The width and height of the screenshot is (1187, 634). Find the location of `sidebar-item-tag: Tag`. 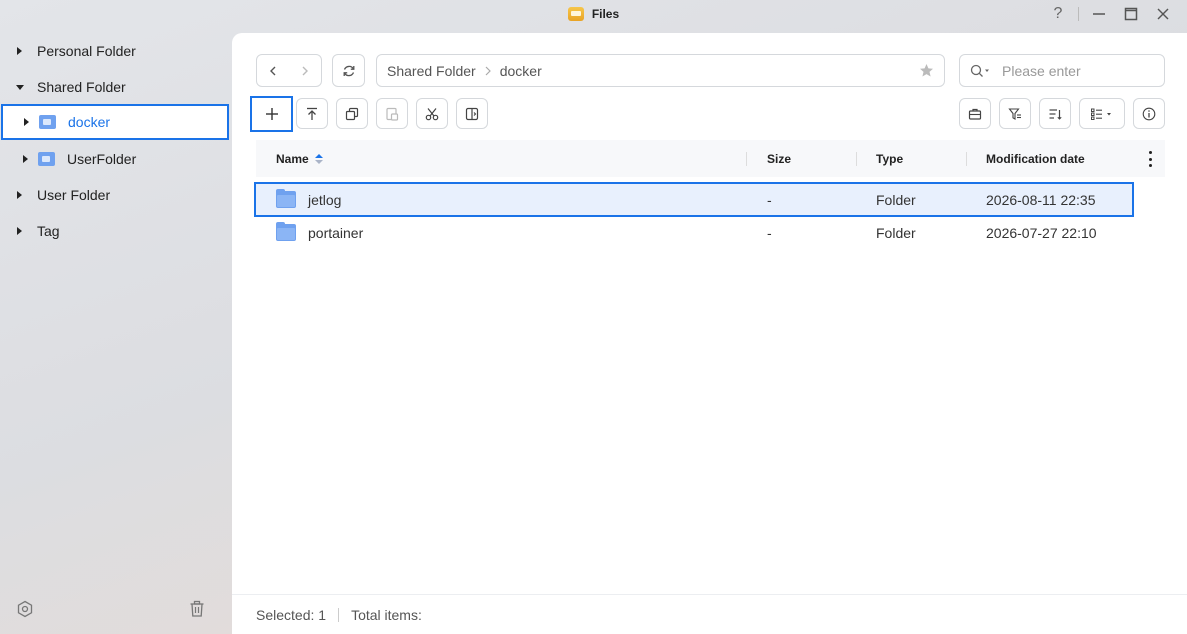

sidebar-item-tag: Tag is located at coordinates (116, 231).